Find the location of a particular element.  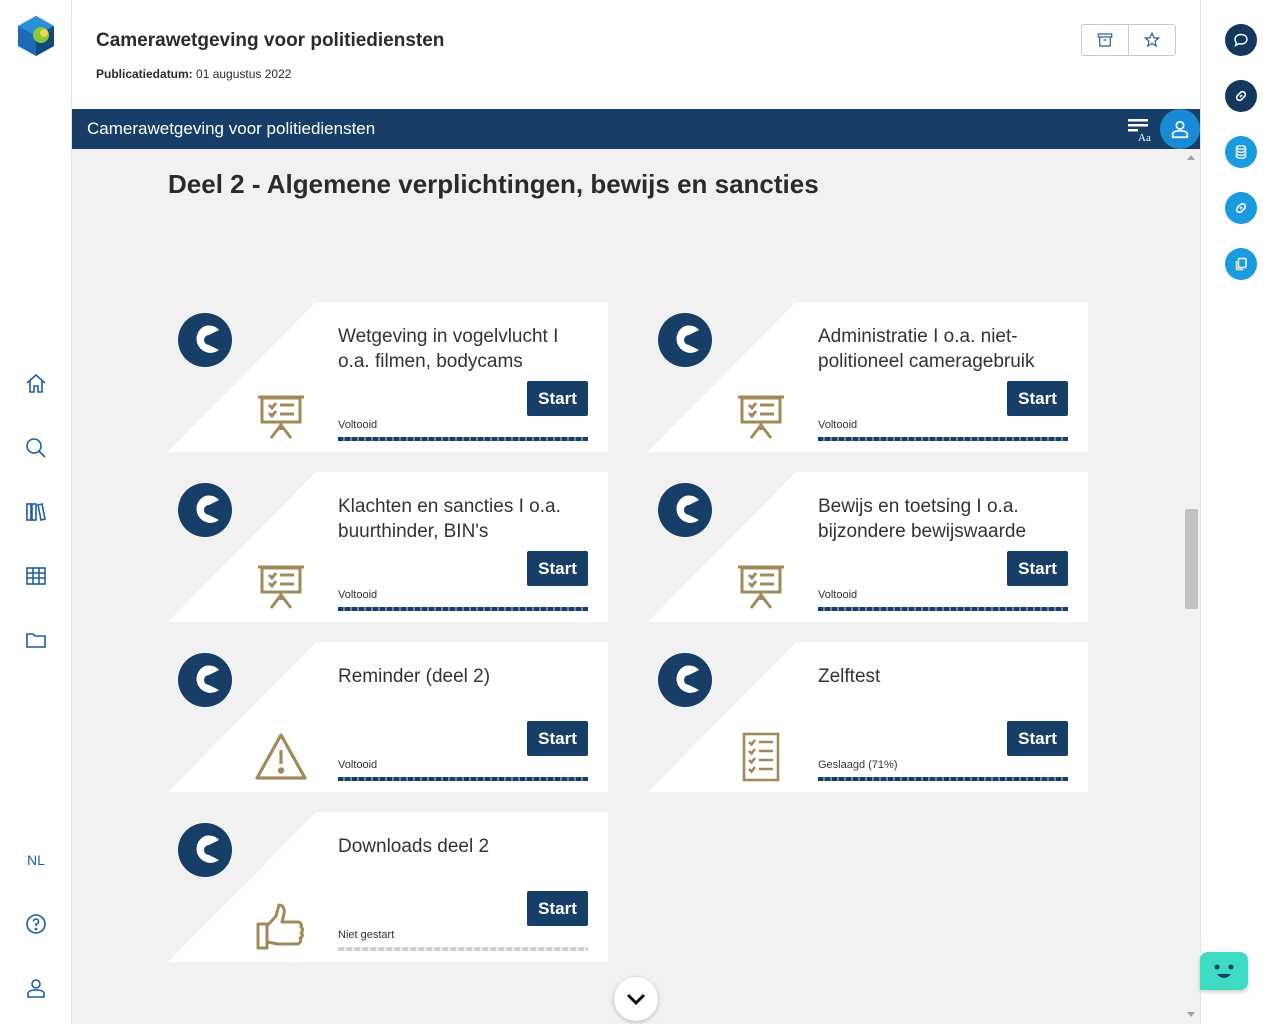

publication-date-value: 01 augustus 2022 is located at coordinates (244, 74).